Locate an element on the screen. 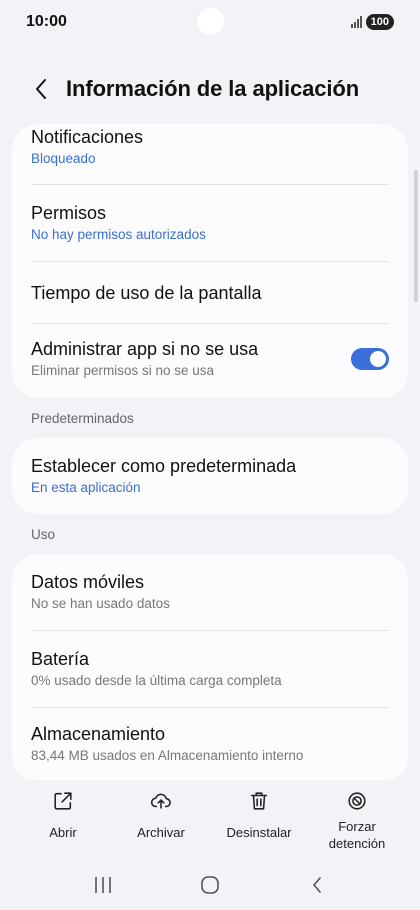 Image resolution: width=420 pixels, height=910 pixels. system-back-button is located at coordinates (317, 885).